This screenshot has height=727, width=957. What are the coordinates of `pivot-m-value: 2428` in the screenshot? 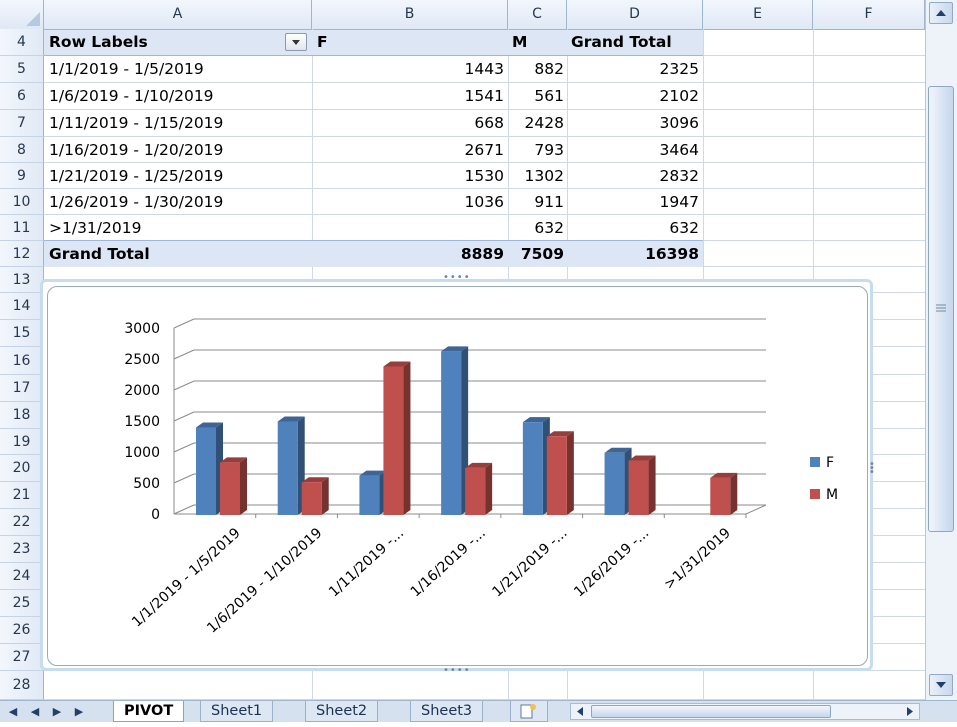 It's located at (536, 123).